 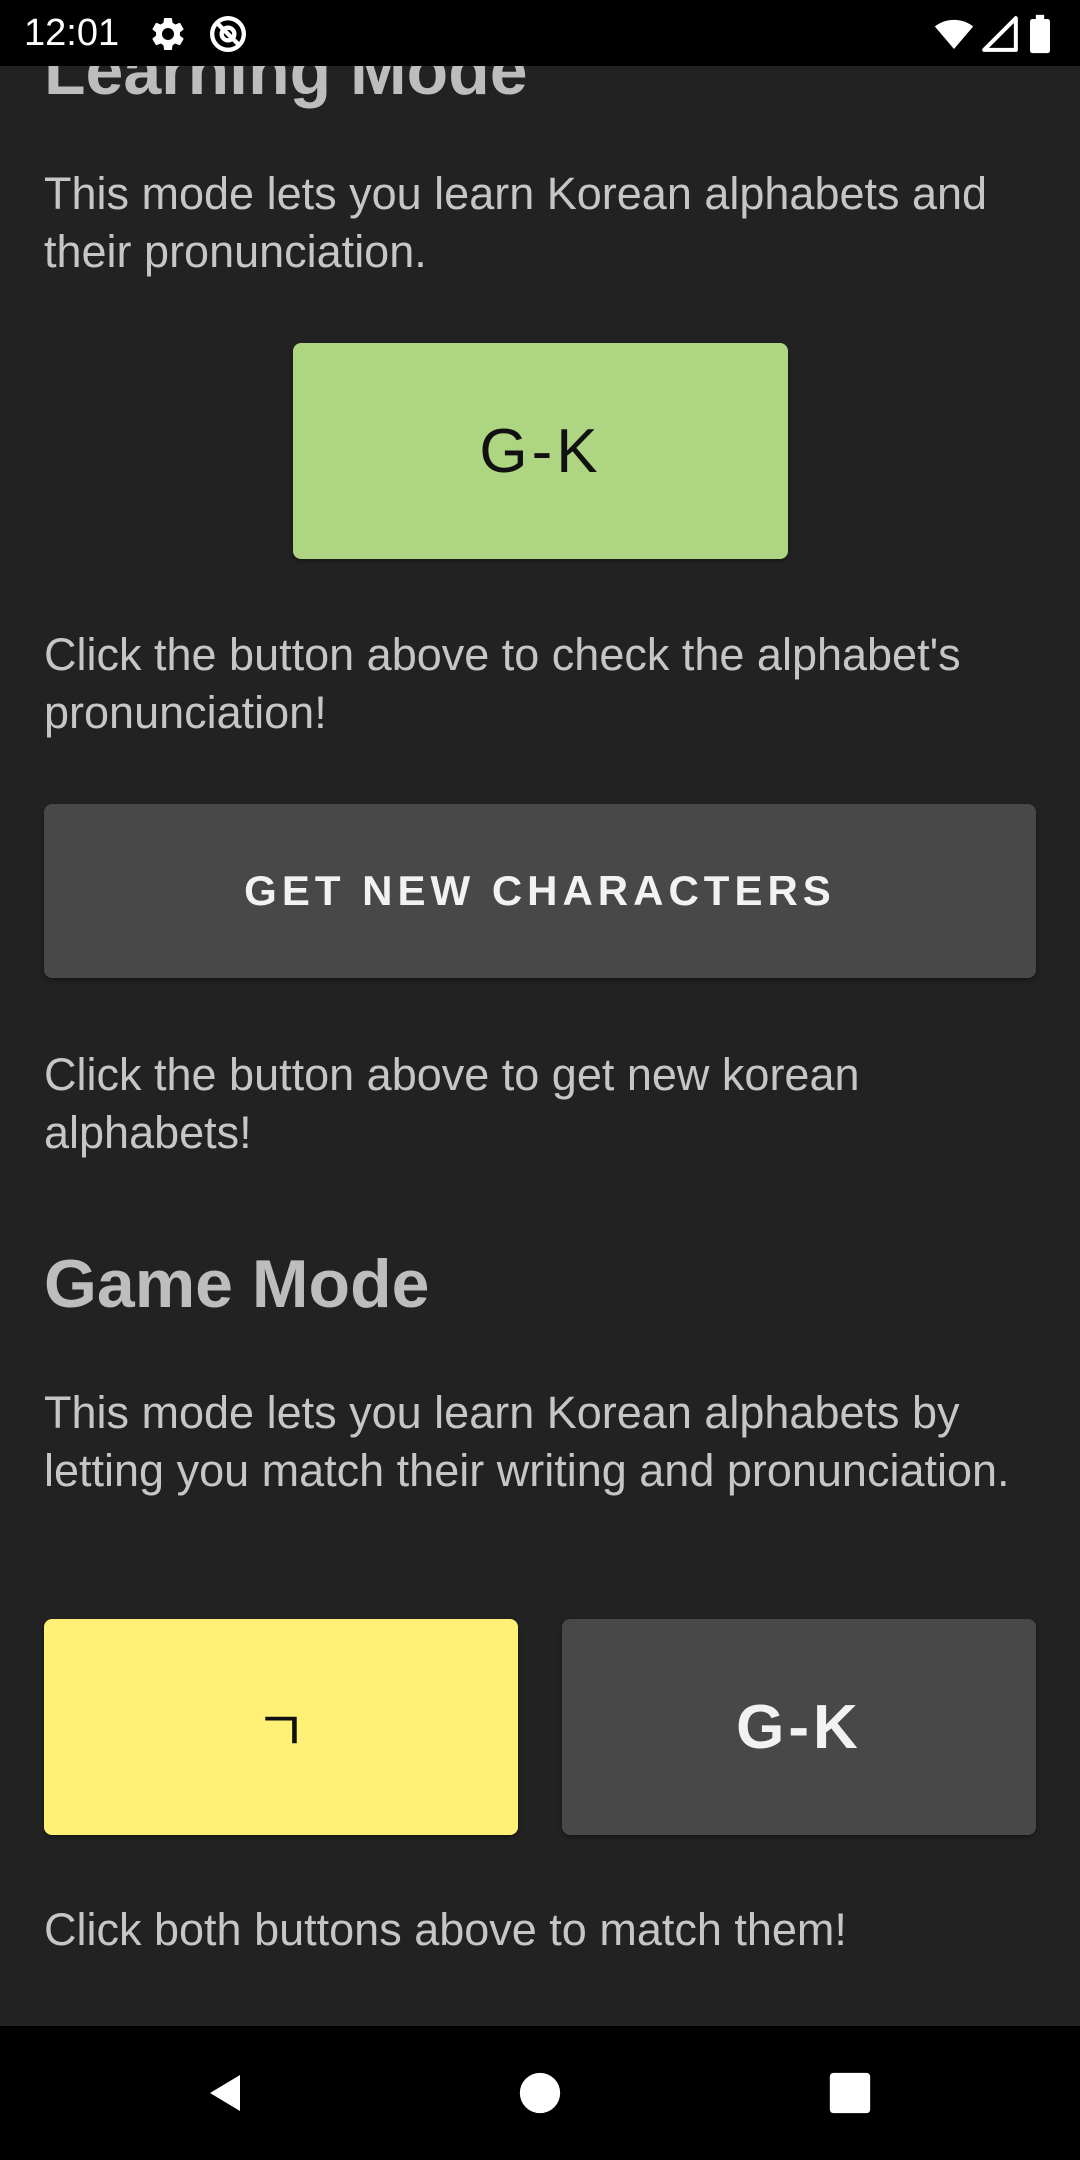 What do you see at coordinates (954, 34) in the screenshot?
I see `wifi-icon` at bounding box center [954, 34].